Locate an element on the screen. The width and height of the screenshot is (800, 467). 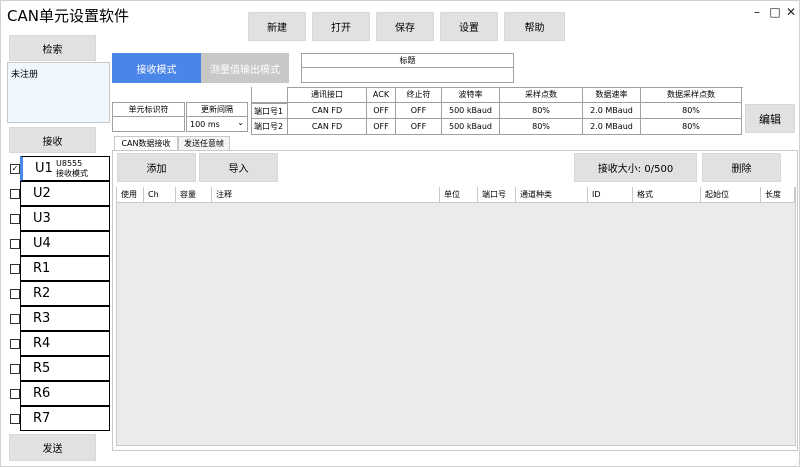
port-table-corner is located at coordinates (270, 95).